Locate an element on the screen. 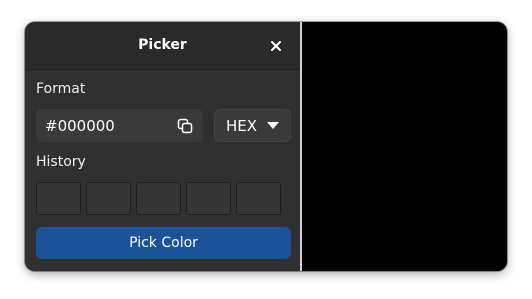 This screenshot has height=299, width=532. close-icon is located at coordinates (276, 46).